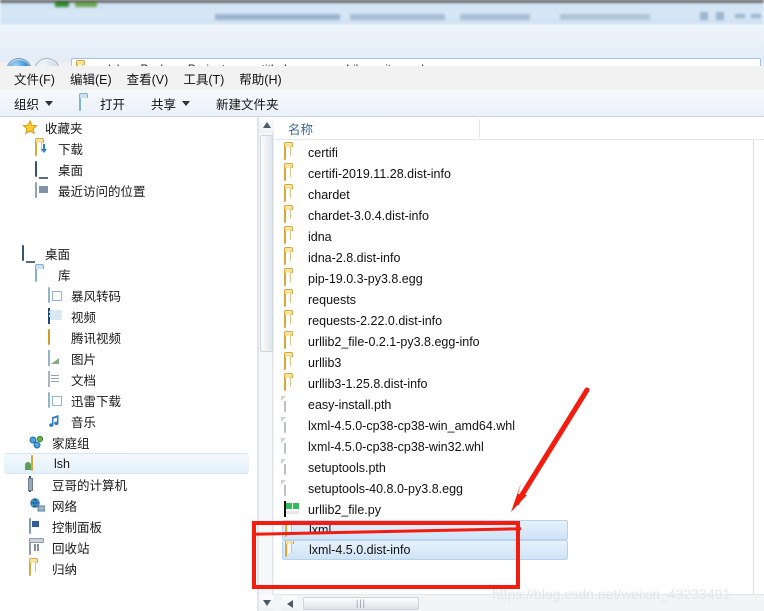  Describe the element at coordinates (128, 358) in the screenshot. I see `sidebar-item-pictures: 图片` at that location.